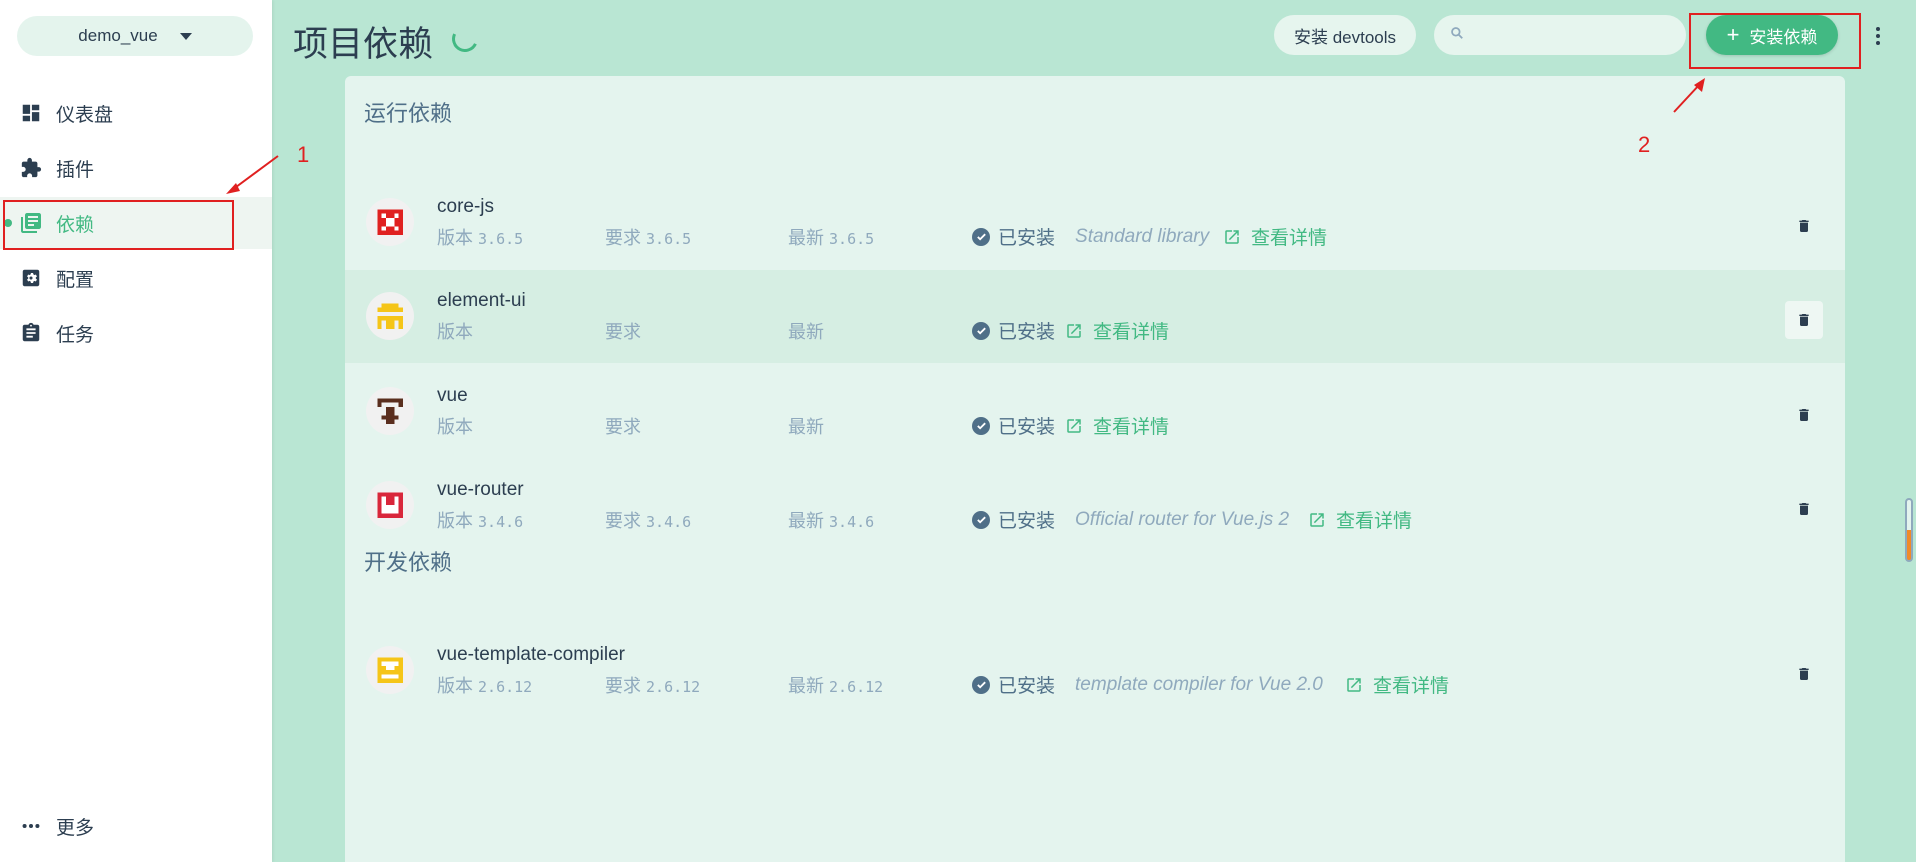 This screenshot has width=1916, height=862. What do you see at coordinates (1095, 316) in the screenshot?
I see `dependency-row-element-ui: element-ui 版本 要求 最新 已安装 查看详情` at bounding box center [1095, 316].